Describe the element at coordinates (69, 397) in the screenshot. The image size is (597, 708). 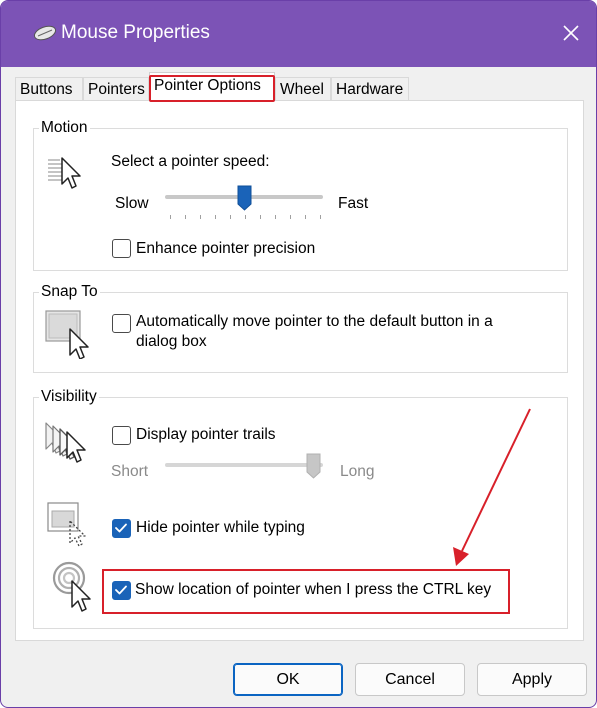
I see `visibility-group-label: Visibility` at that location.